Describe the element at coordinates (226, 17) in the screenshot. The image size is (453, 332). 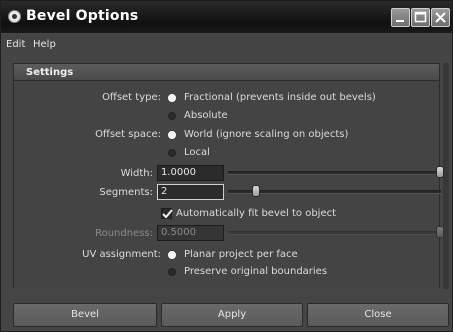
I see `title-bar: Bevel Options` at that location.